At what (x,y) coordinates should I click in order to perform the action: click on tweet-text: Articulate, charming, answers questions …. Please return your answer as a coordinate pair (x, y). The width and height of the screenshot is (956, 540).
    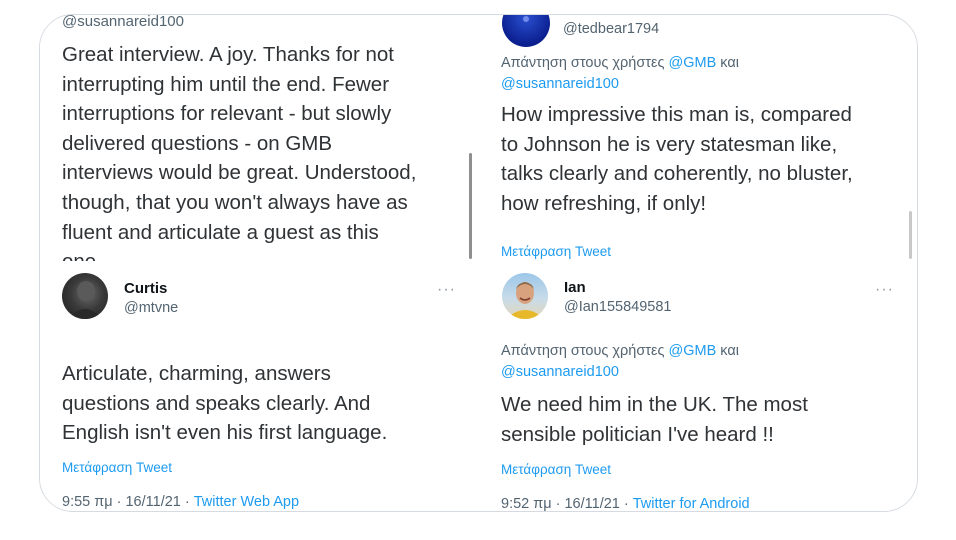
    Looking at the image, I should click on (224, 403).